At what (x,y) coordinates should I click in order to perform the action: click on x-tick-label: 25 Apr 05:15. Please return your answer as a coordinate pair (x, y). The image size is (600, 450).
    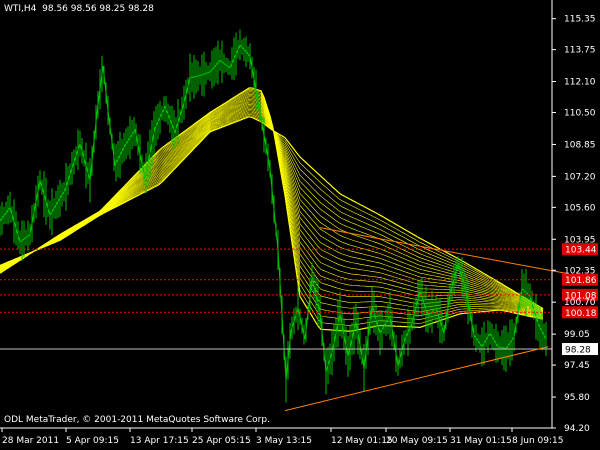
    Looking at the image, I should click on (221, 441).